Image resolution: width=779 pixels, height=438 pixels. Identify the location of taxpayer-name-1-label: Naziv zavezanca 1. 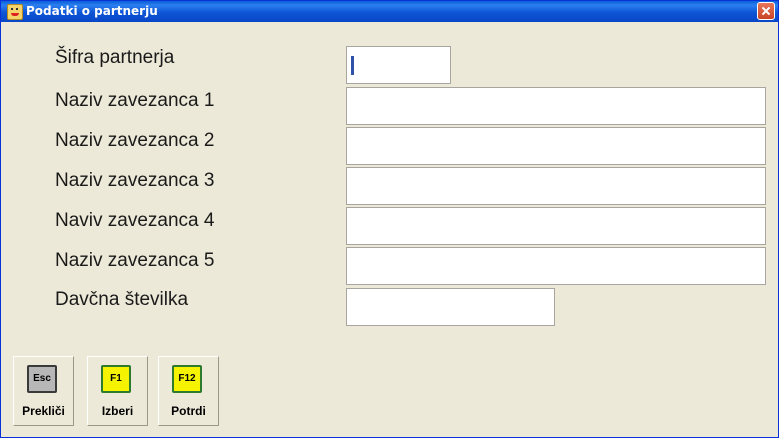
(135, 100).